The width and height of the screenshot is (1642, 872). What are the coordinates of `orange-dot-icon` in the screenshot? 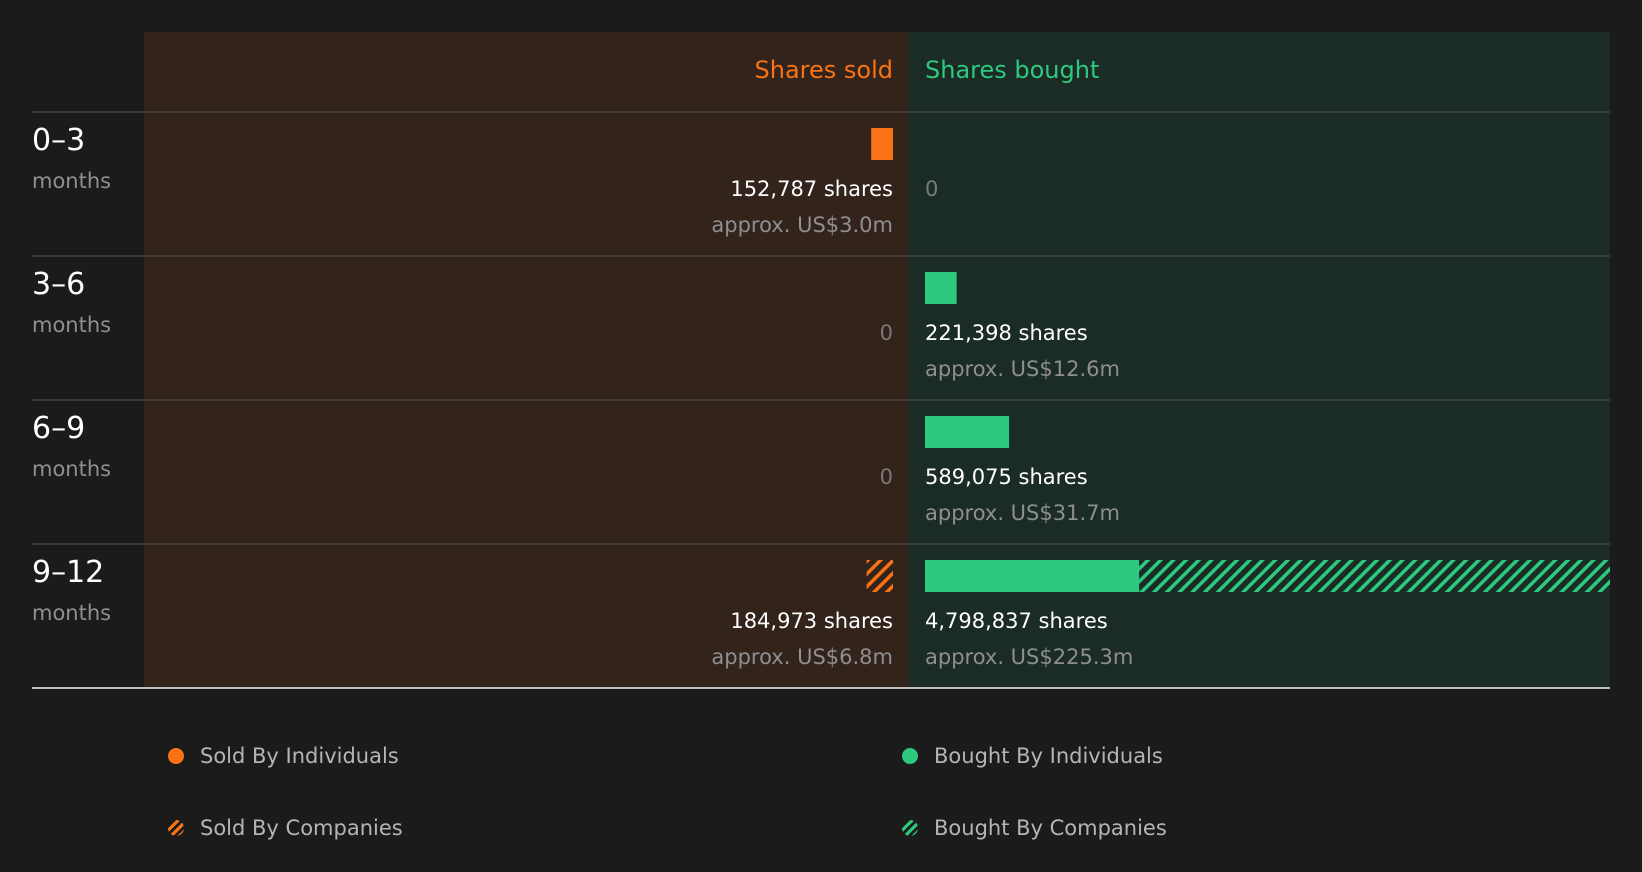 It's located at (176, 756).